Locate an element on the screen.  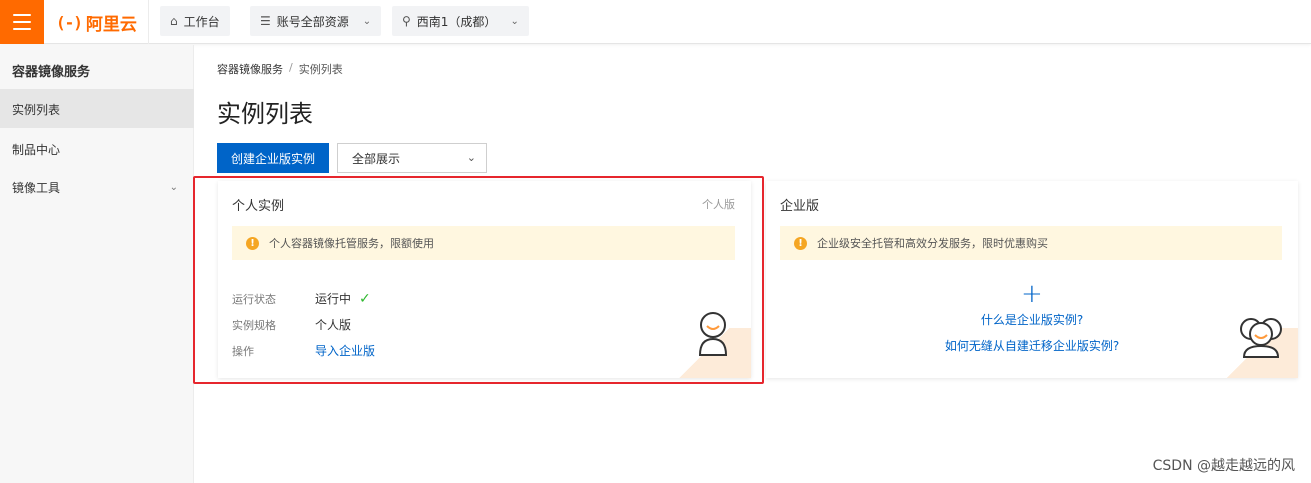
sidebar-item-label: 镜像工具 is located at coordinates (36, 187).